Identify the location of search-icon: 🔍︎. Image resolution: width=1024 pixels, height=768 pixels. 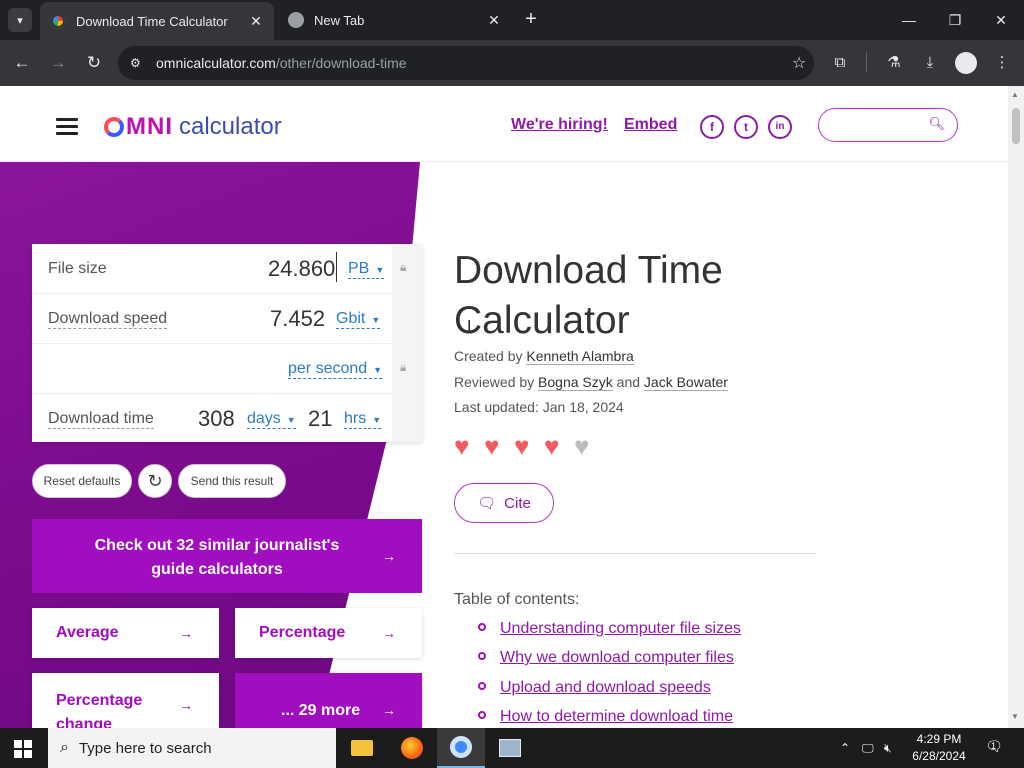
(936, 124).